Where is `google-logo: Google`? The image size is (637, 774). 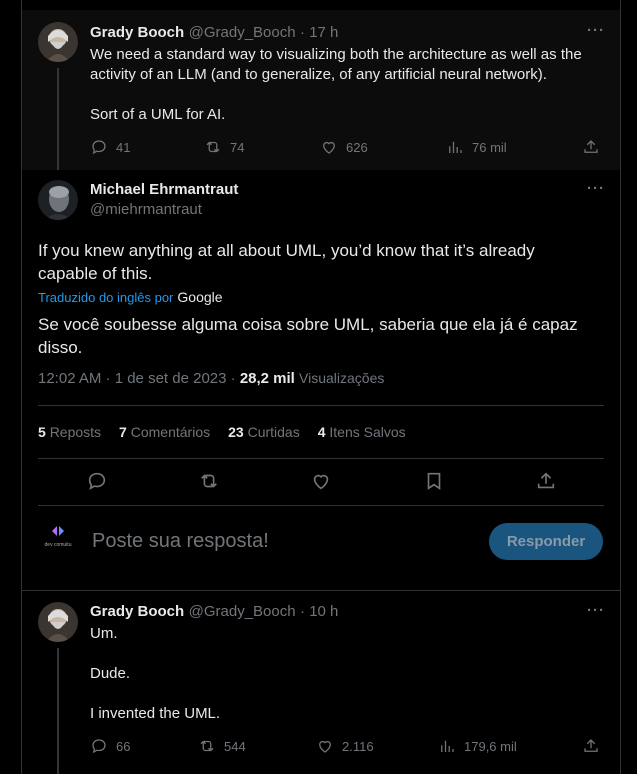
google-logo: Google is located at coordinates (200, 297).